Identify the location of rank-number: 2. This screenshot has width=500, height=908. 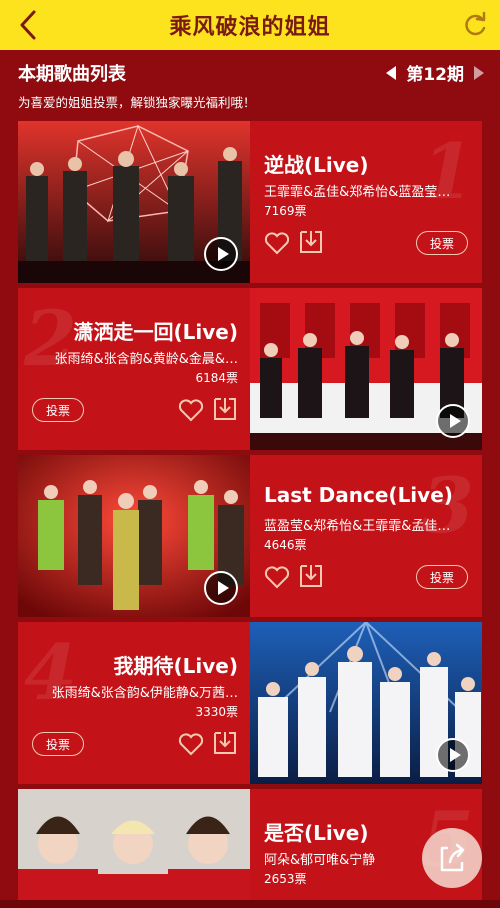
(50, 338).